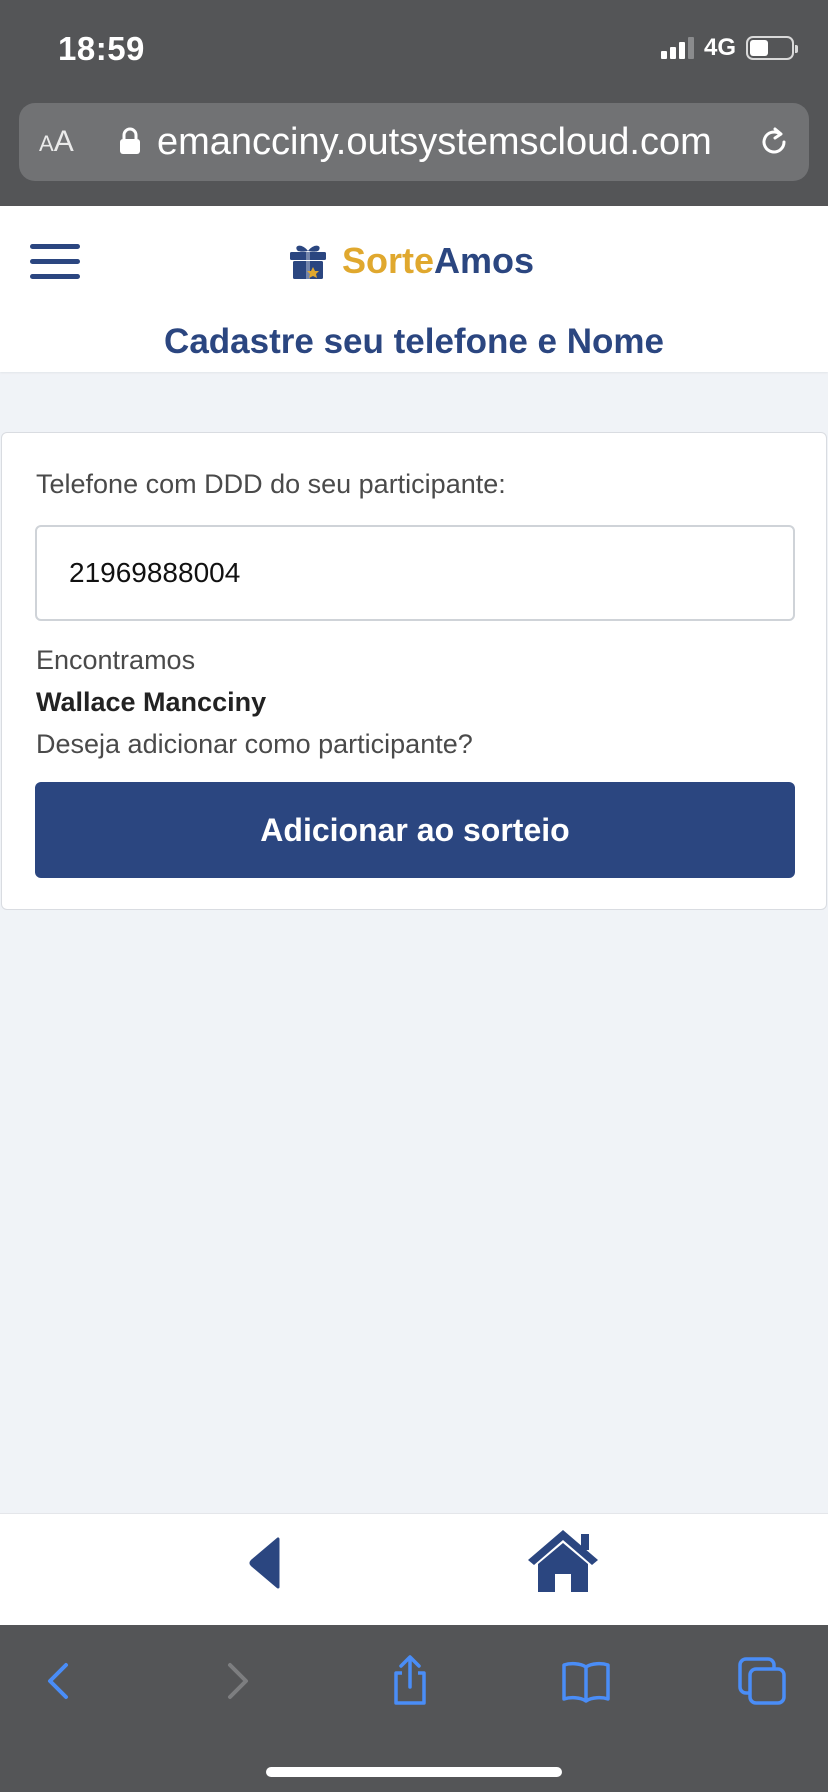  I want to click on brand-logo: SorteAmos, so click(411, 261).